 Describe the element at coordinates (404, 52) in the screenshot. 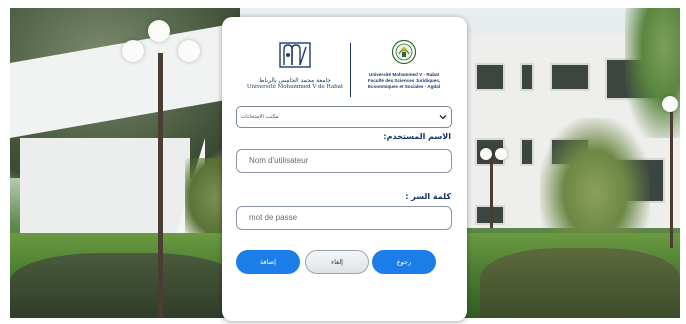

I see `faculty-seal-icon` at that location.